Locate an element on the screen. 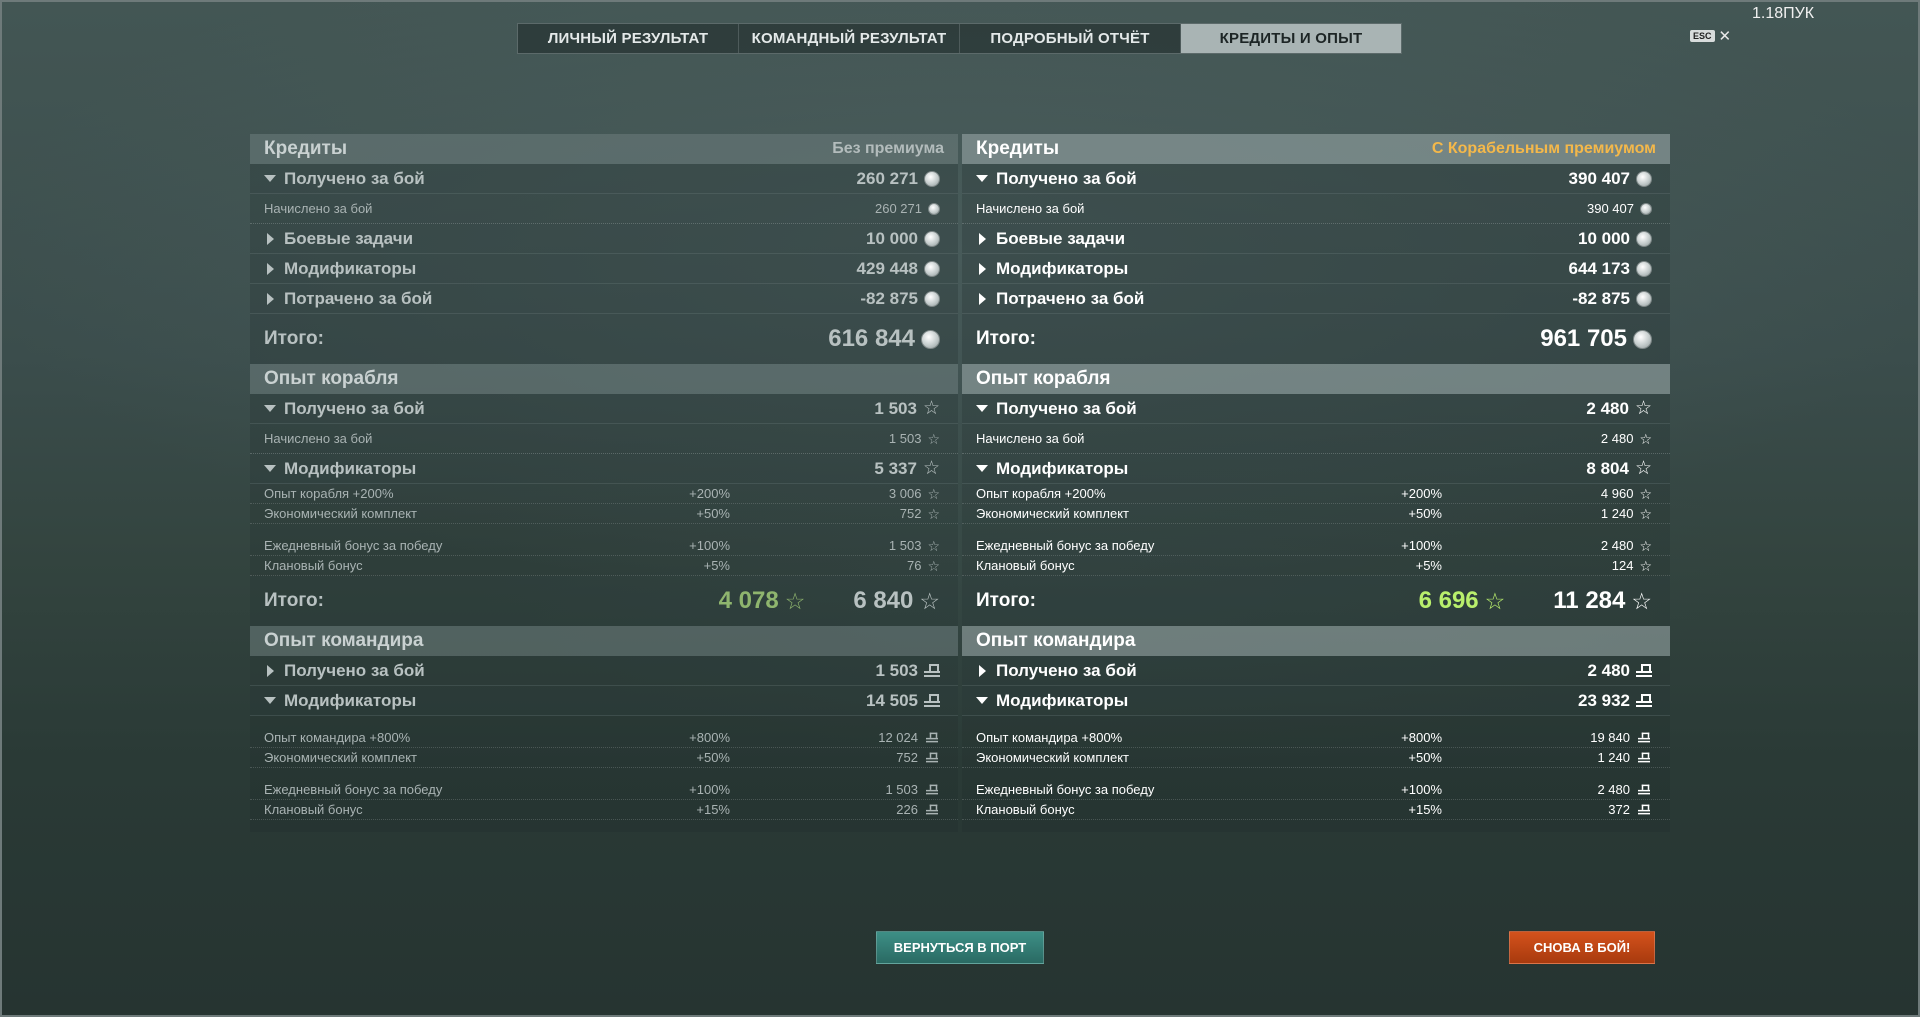 The image size is (1920, 1017). row-value: 644 173 is located at coordinates (1599, 268).